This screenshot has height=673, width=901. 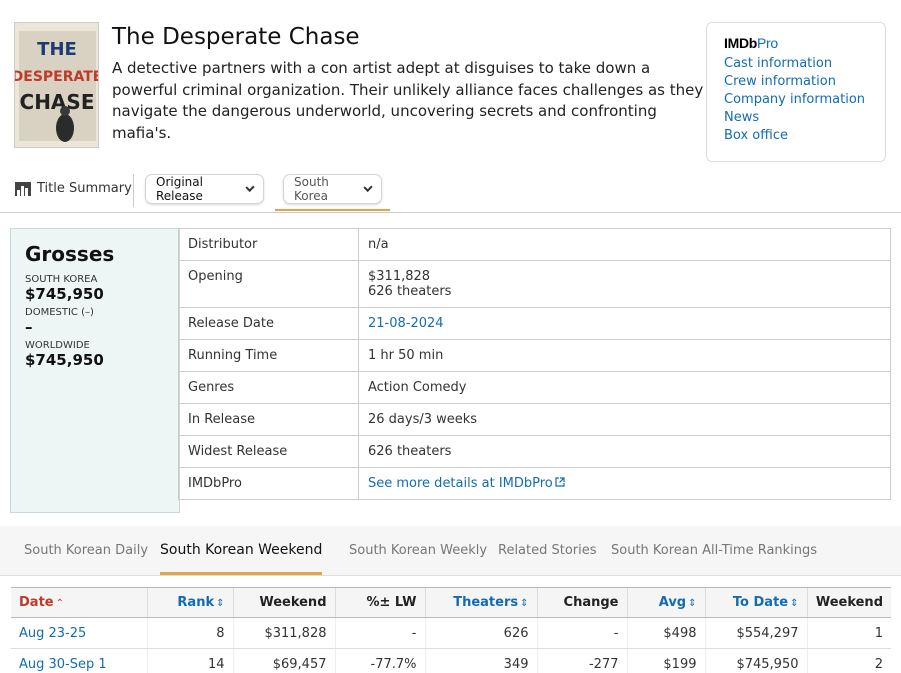 I want to click on cell-to-date: $745,950, so click(x=755, y=660).